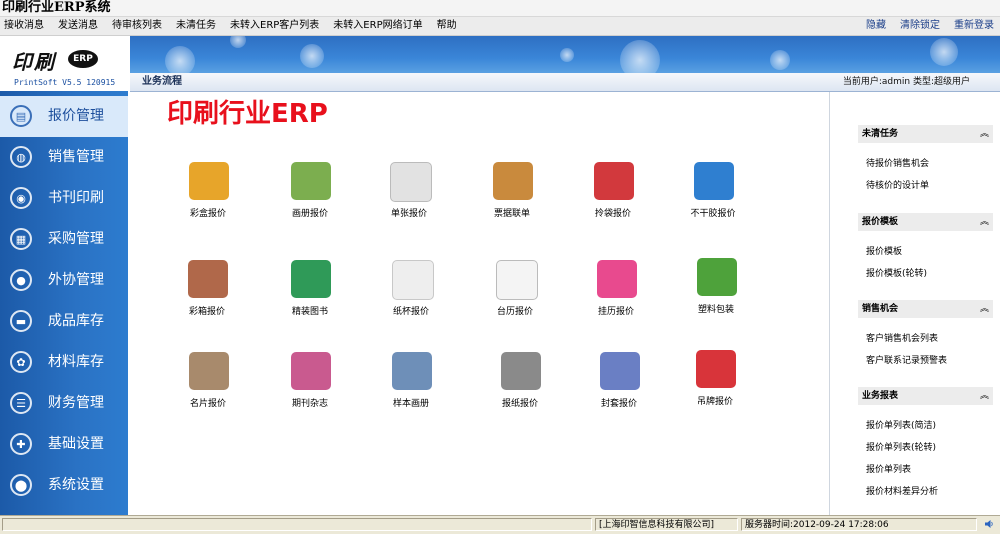 This screenshot has height=534, width=1000. I want to click on window-titlebar: 印刷行业ERP系统, so click(500, 8).